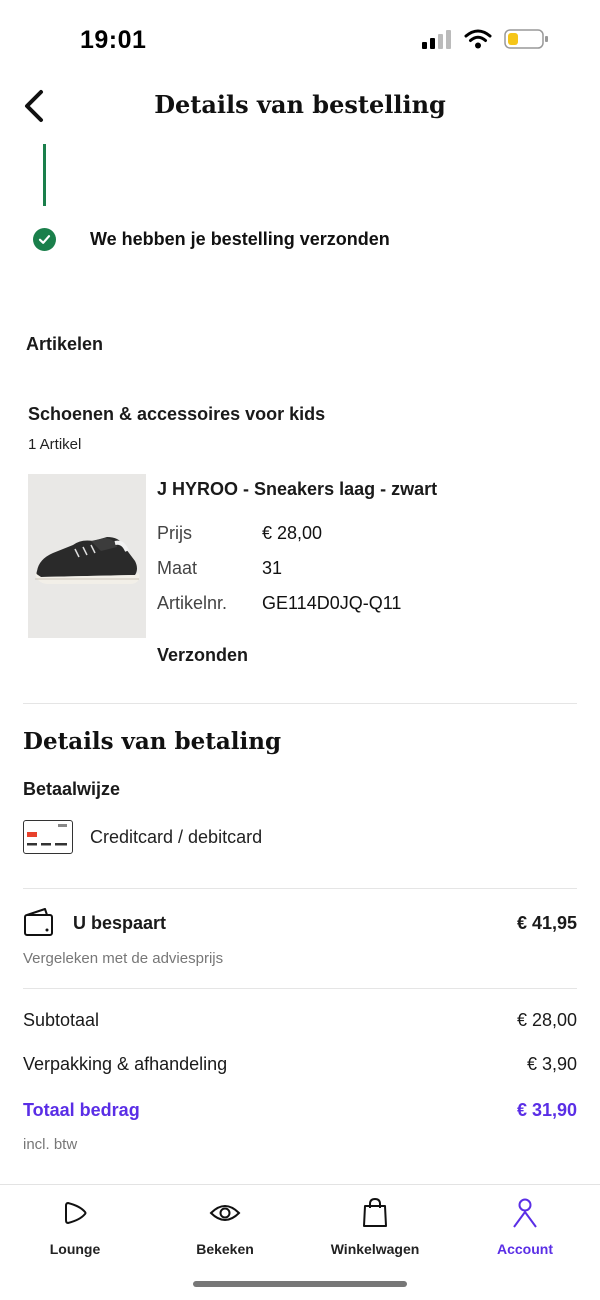 The height and width of the screenshot is (1300, 600). What do you see at coordinates (375, 1212) in the screenshot?
I see `shopping-bag-icon` at bounding box center [375, 1212].